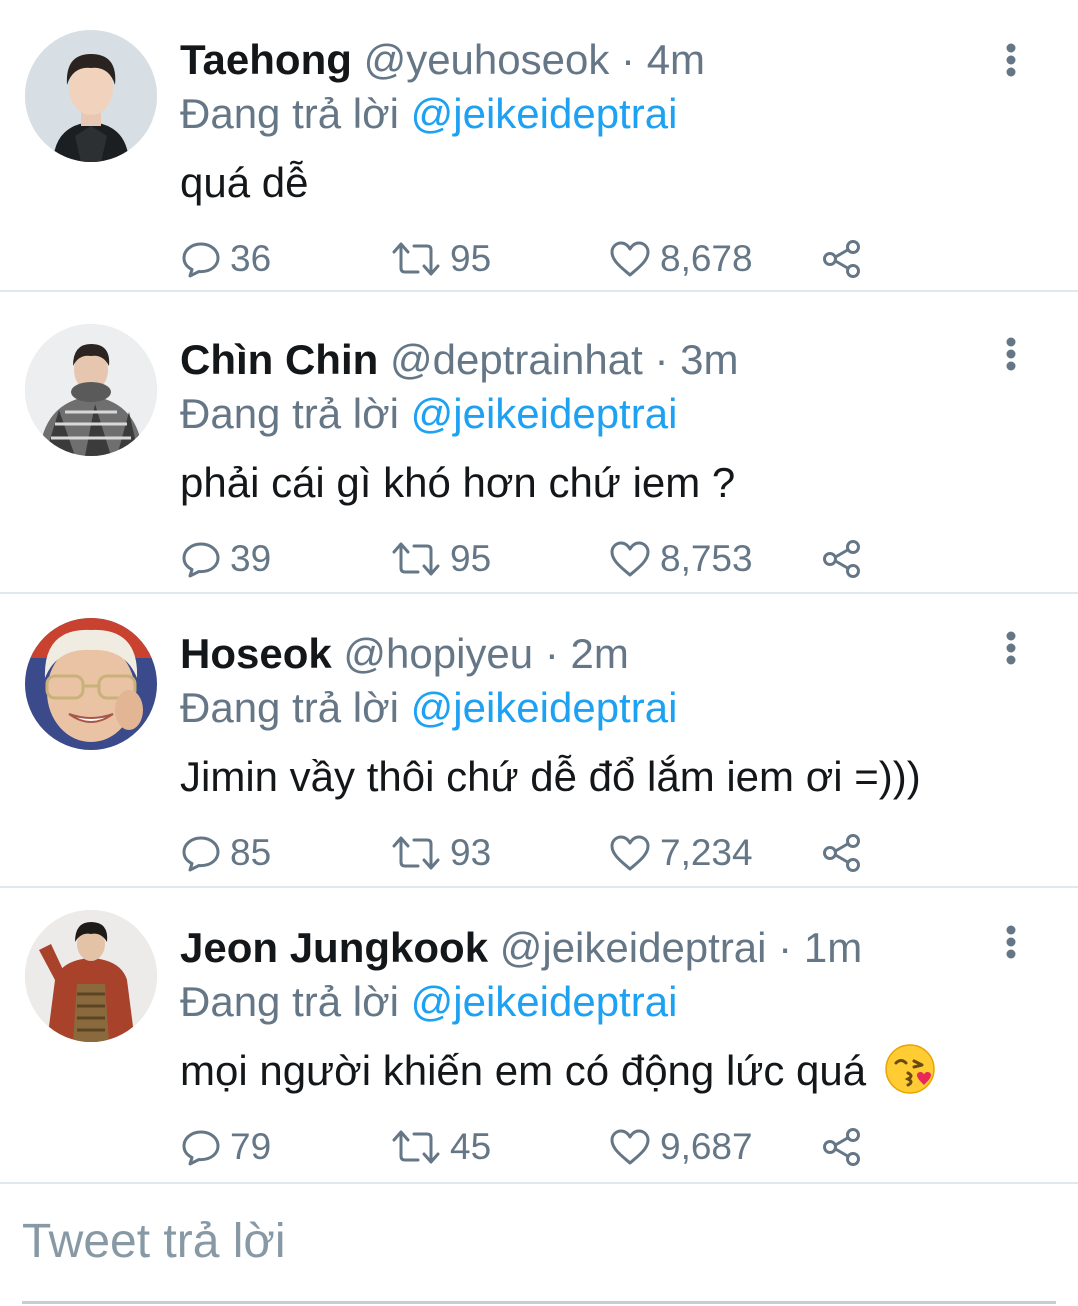 The height and width of the screenshot is (1306, 1078). What do you see at coordinates (458, 482) in the screenshot?
I see `tweet-text: phải cái gì khó hơn chứ iem ?` at bounding box center [458, 482].